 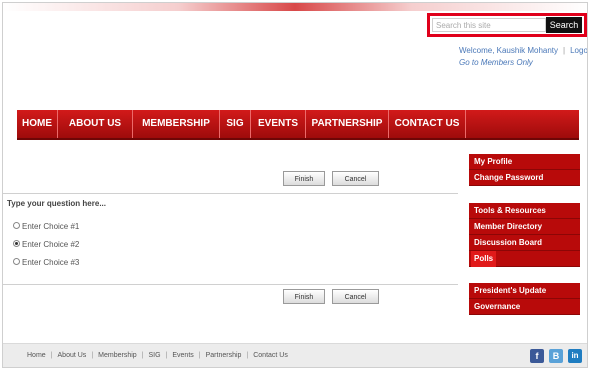 What do you see at coordinates (575, 356) in the screenshot?
I see `linkedin-icon: in` at bounding box center [575, 356].